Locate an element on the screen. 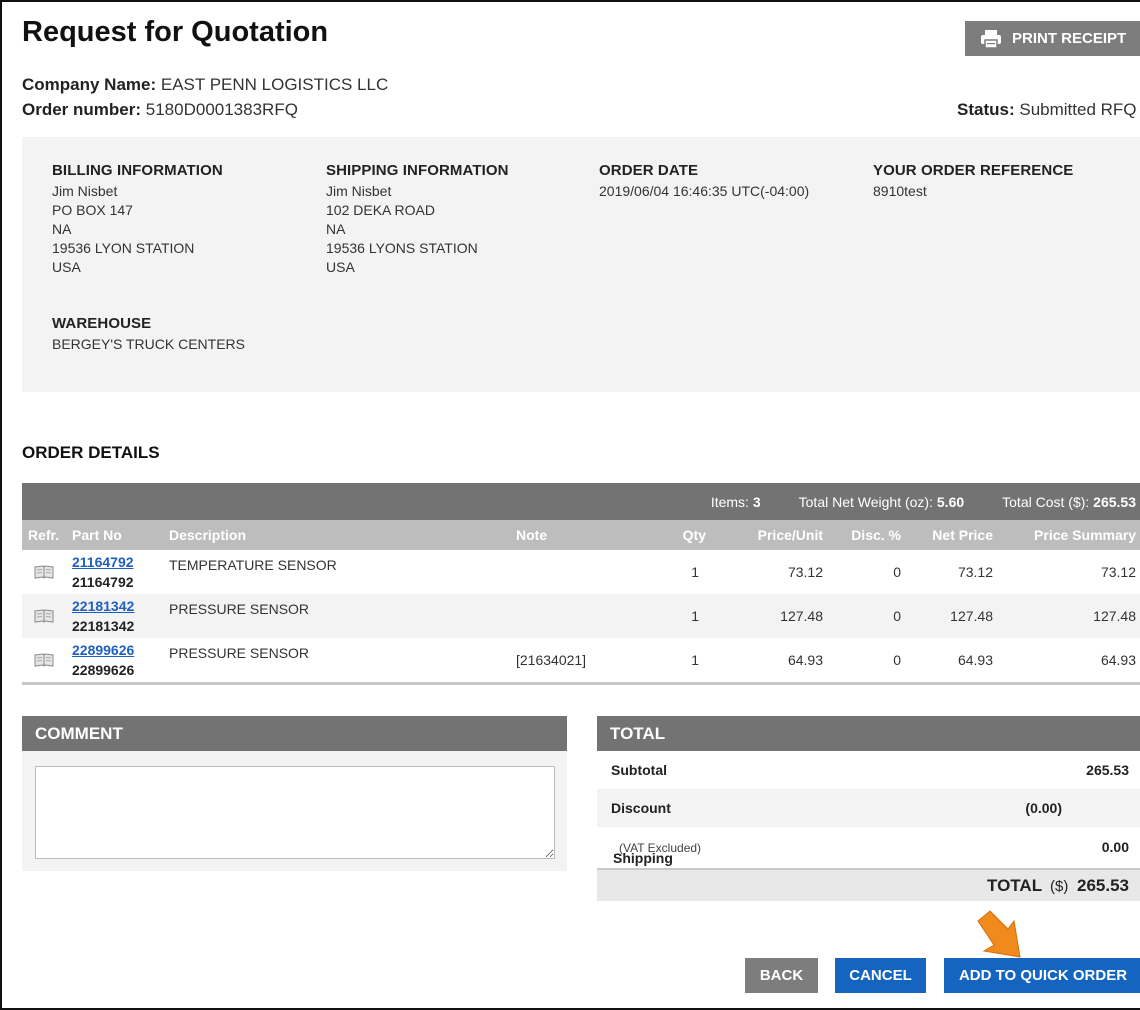 The image size is (1140, 1010). print-receipt-label: PRINT RECEIPT is located at coordinates (1069, 38).